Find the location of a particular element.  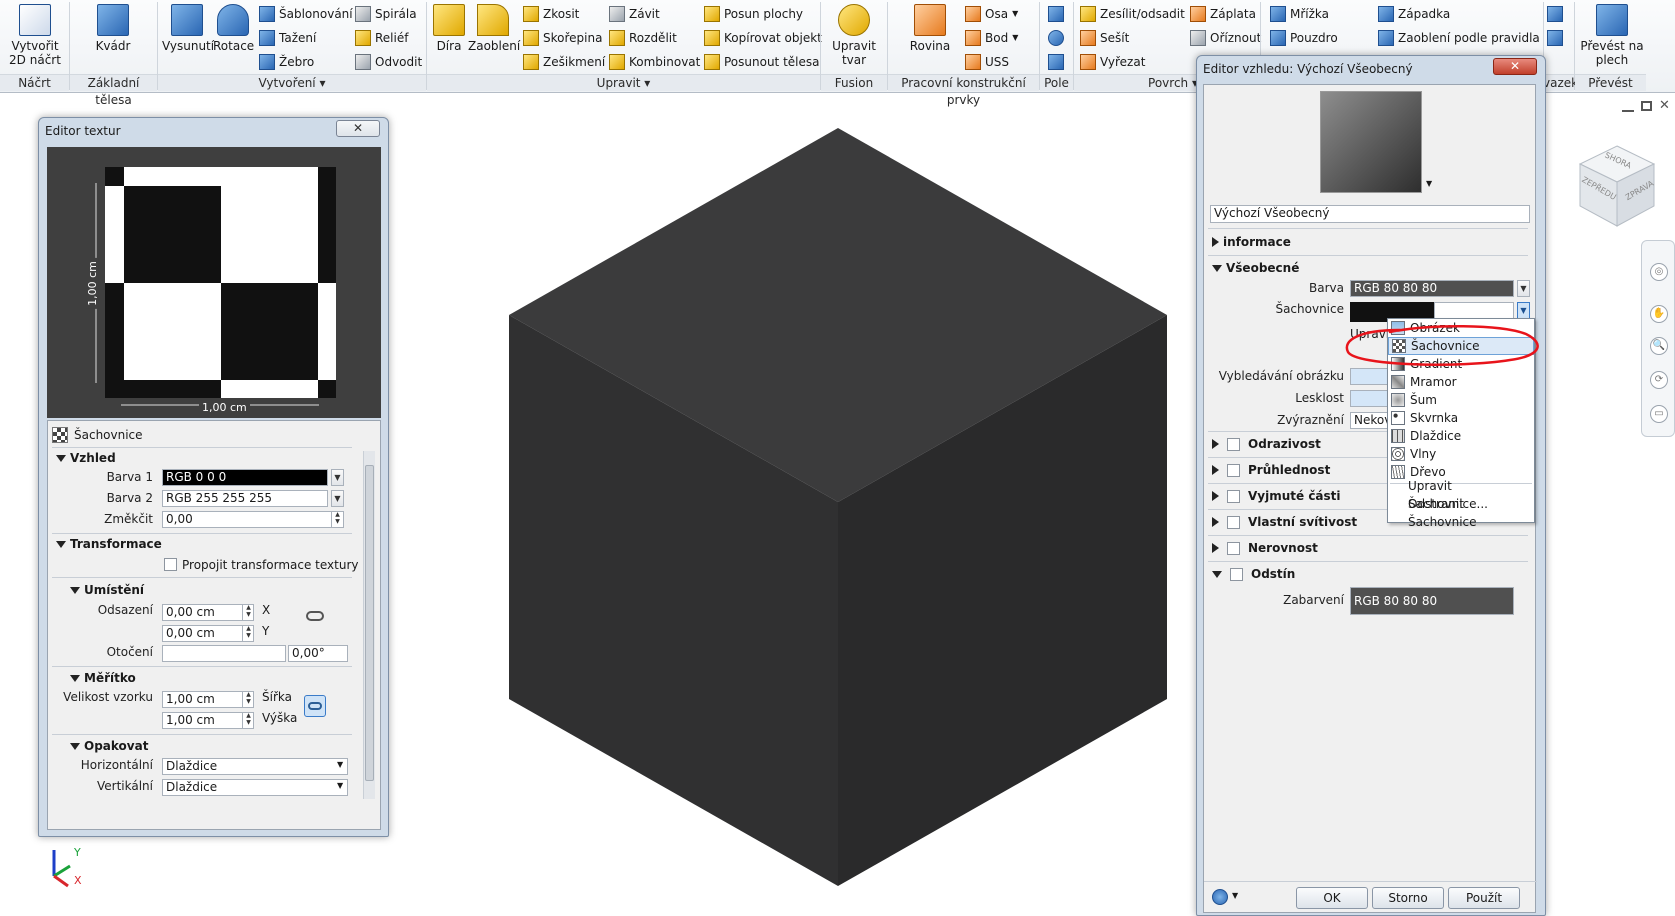

chain-link-icon is located at coordinates (315, 616).